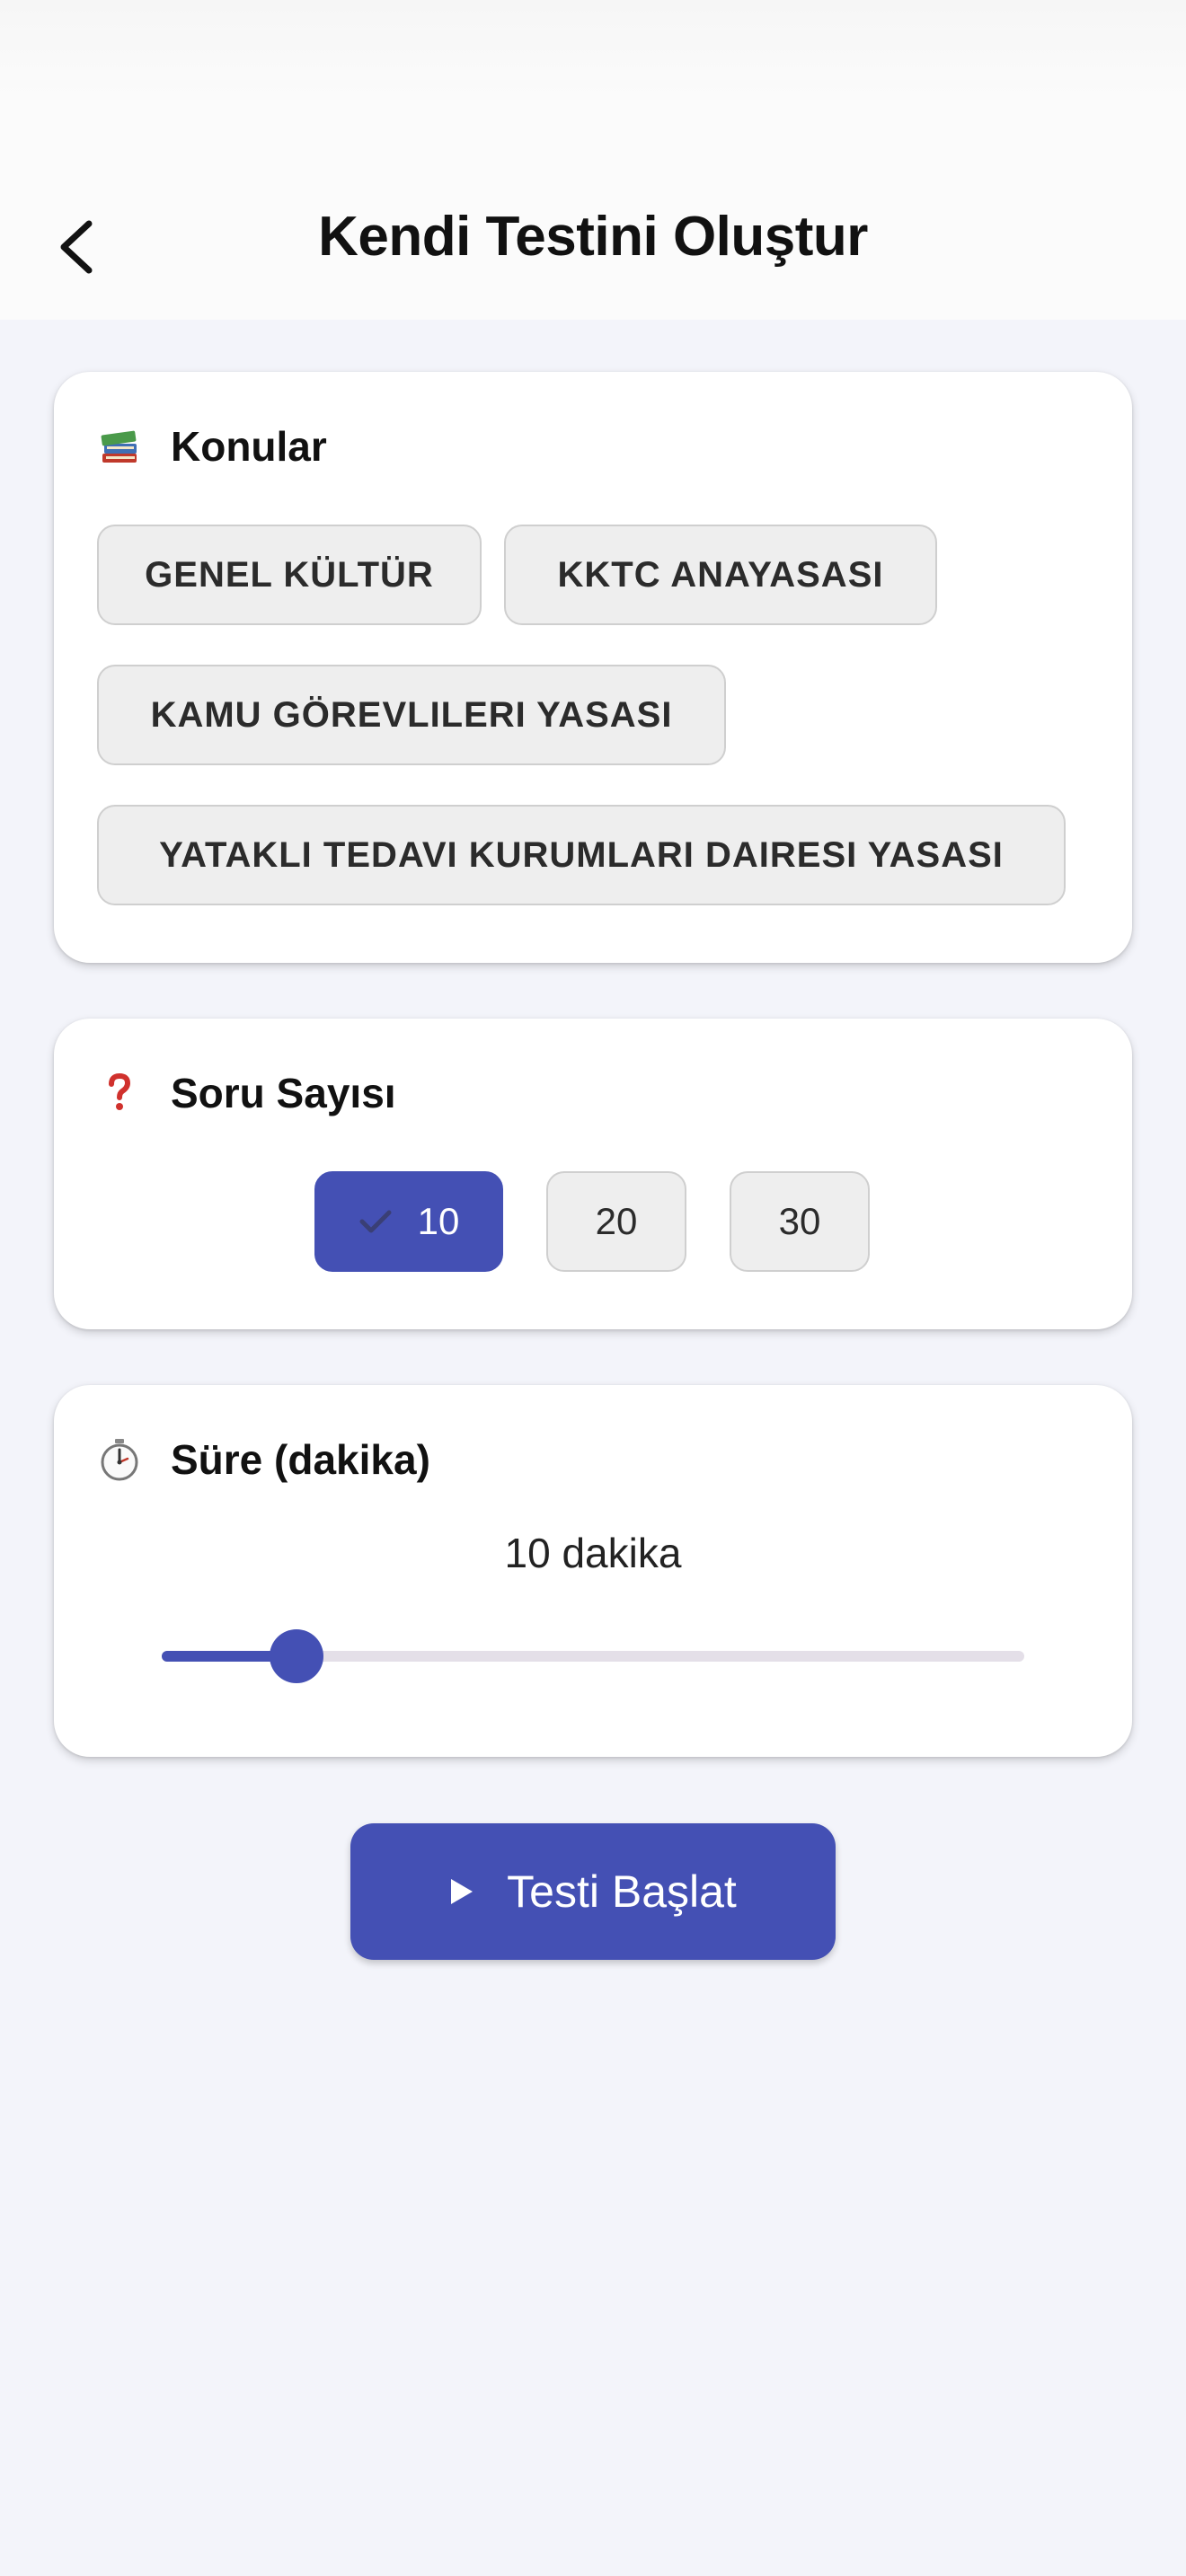  I want to click on question-count-option-30: 30, so click(800, 1221).